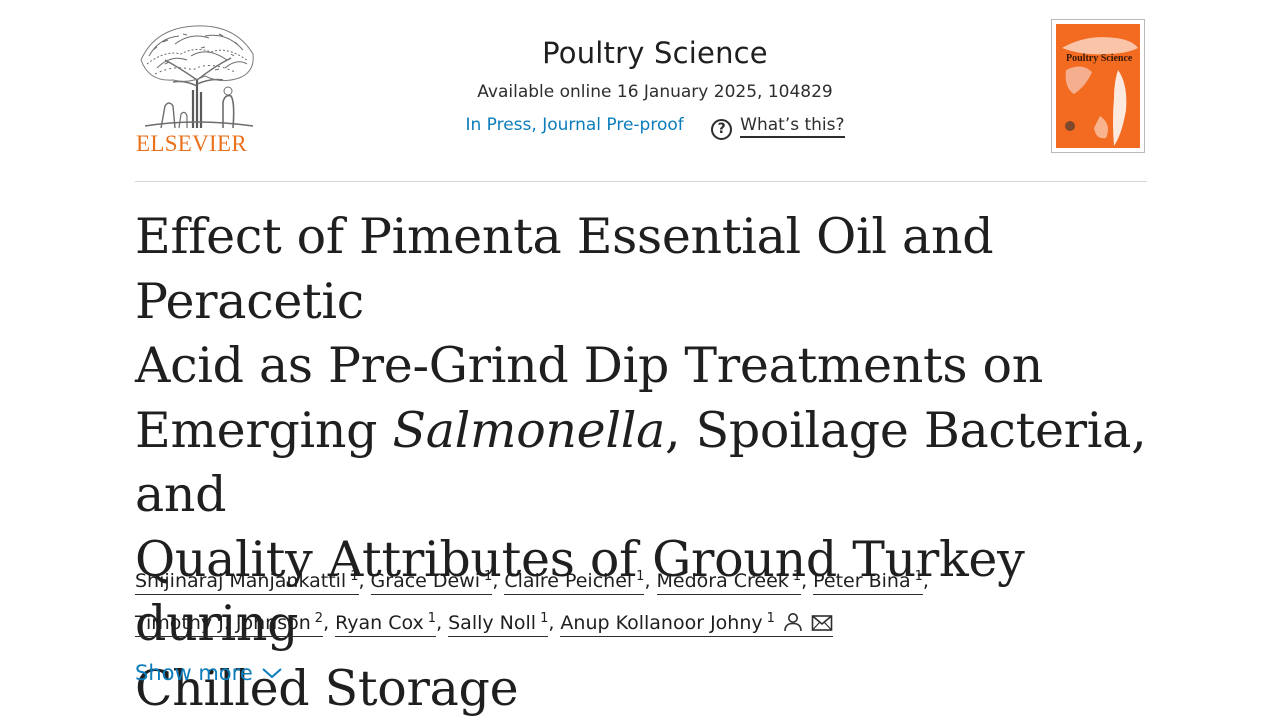 Image resolution: width=1280 pixels, height=720 pixels. What do you see at coordinates (241, 581) in the screenshot?
I see `author-name: Shijinaraj Manjankattil` at bounding box center [241, 581].